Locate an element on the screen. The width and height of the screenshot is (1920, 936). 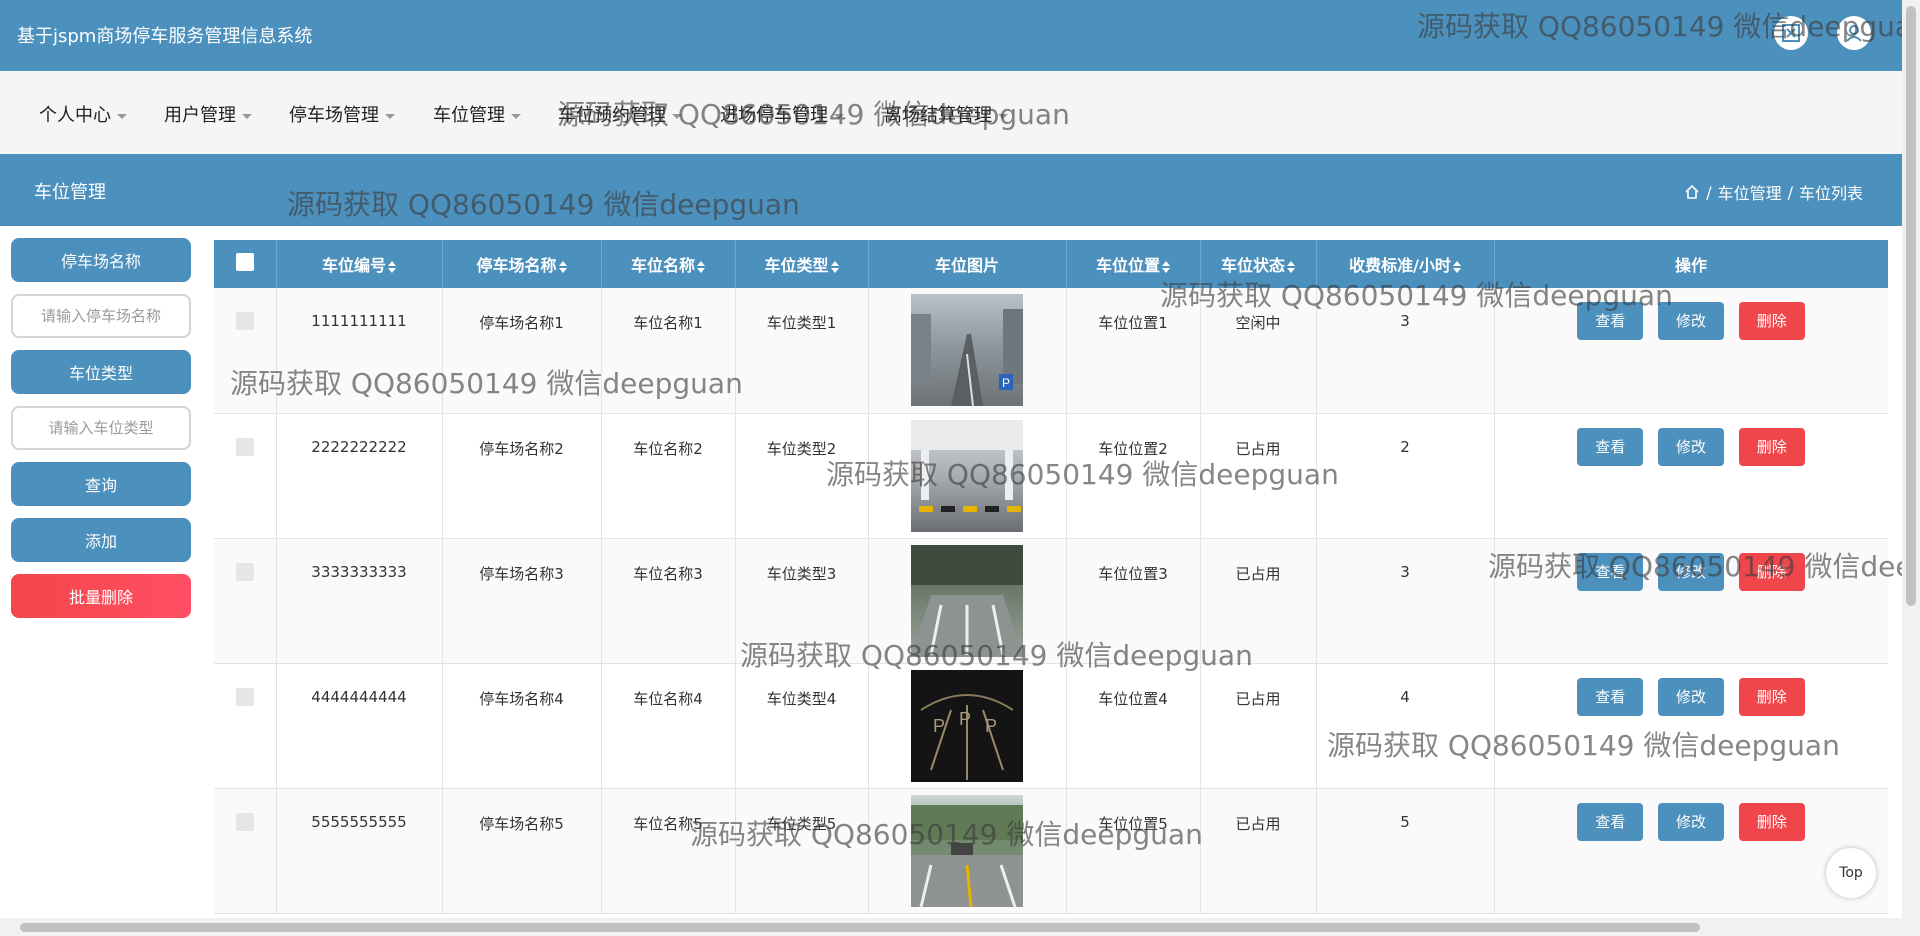
cell-position: 车位位置2 is located at coordinates (1133, 476).